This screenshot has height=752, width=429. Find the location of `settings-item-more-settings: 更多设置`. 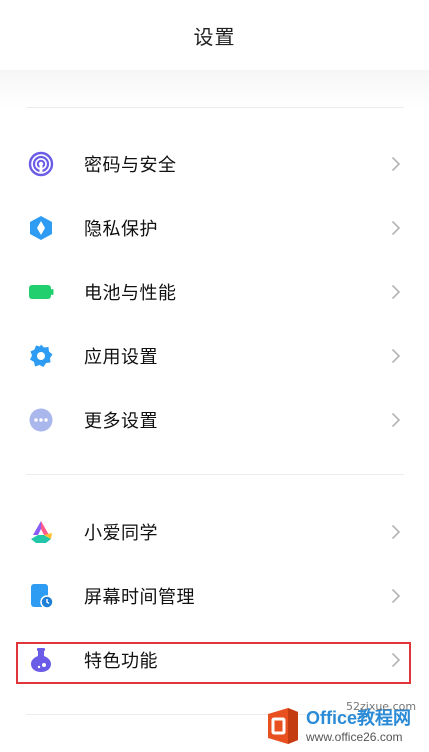

settings-item-more-settings: 更多设置 is located at coordinates (214, 420).